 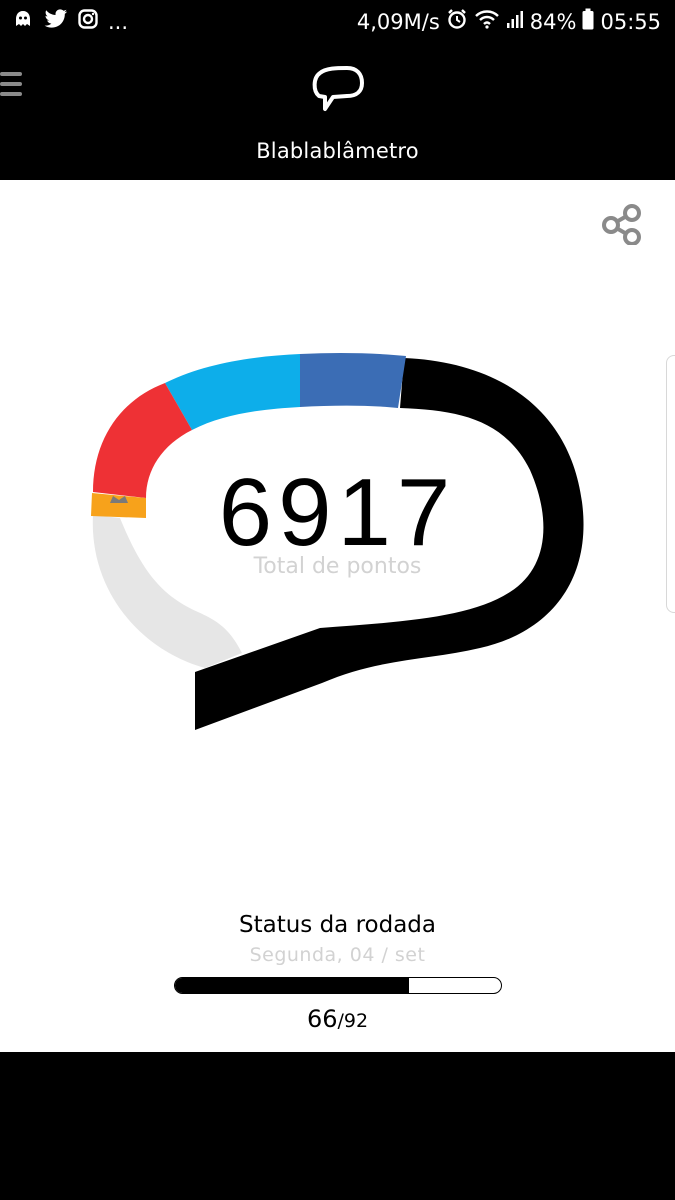 I want to click on twitter-icon, so click(x=56, y=21).